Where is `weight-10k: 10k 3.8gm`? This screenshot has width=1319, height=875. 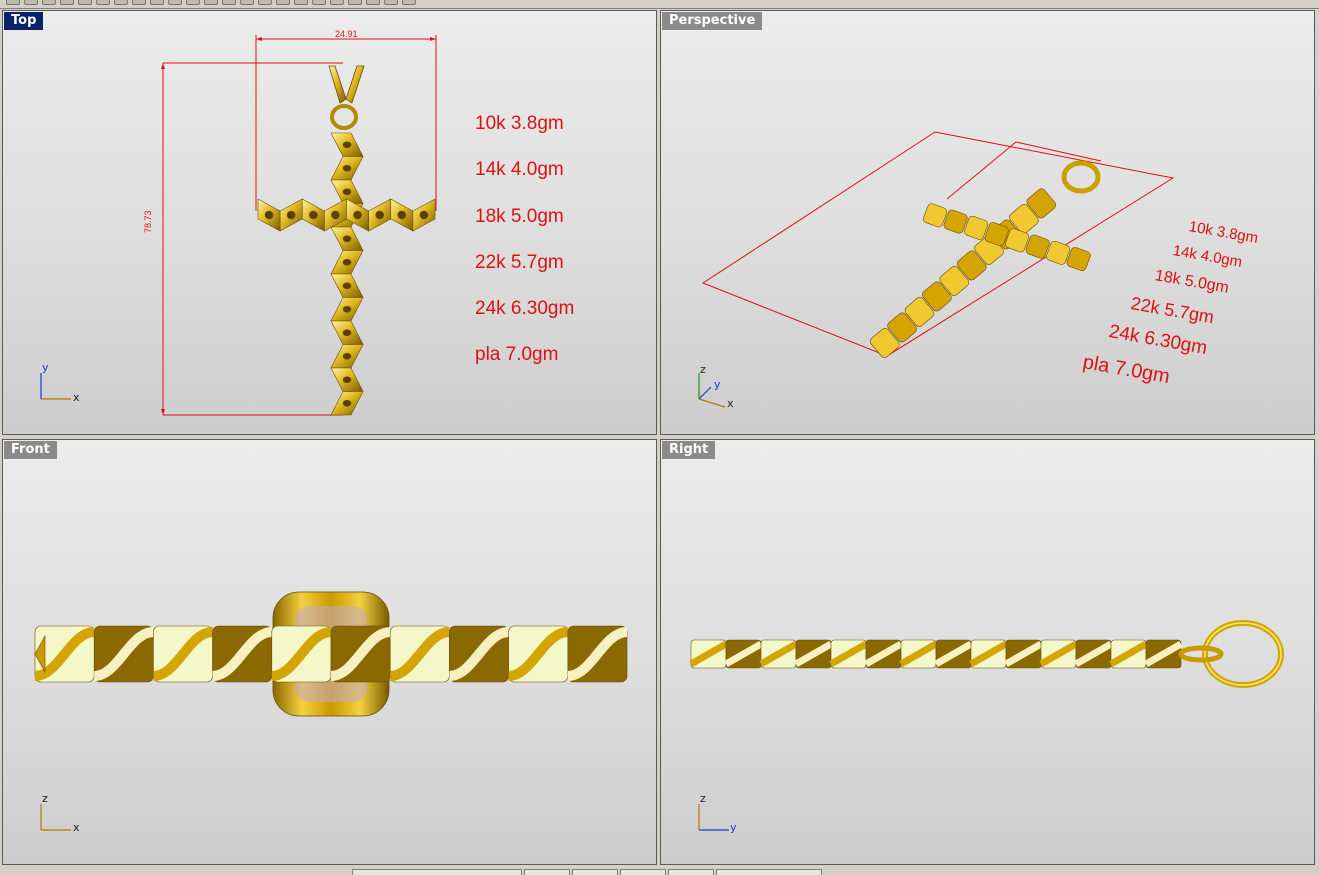
weight-10k: 10k 3.8gm is located at coordinates (519, 123).